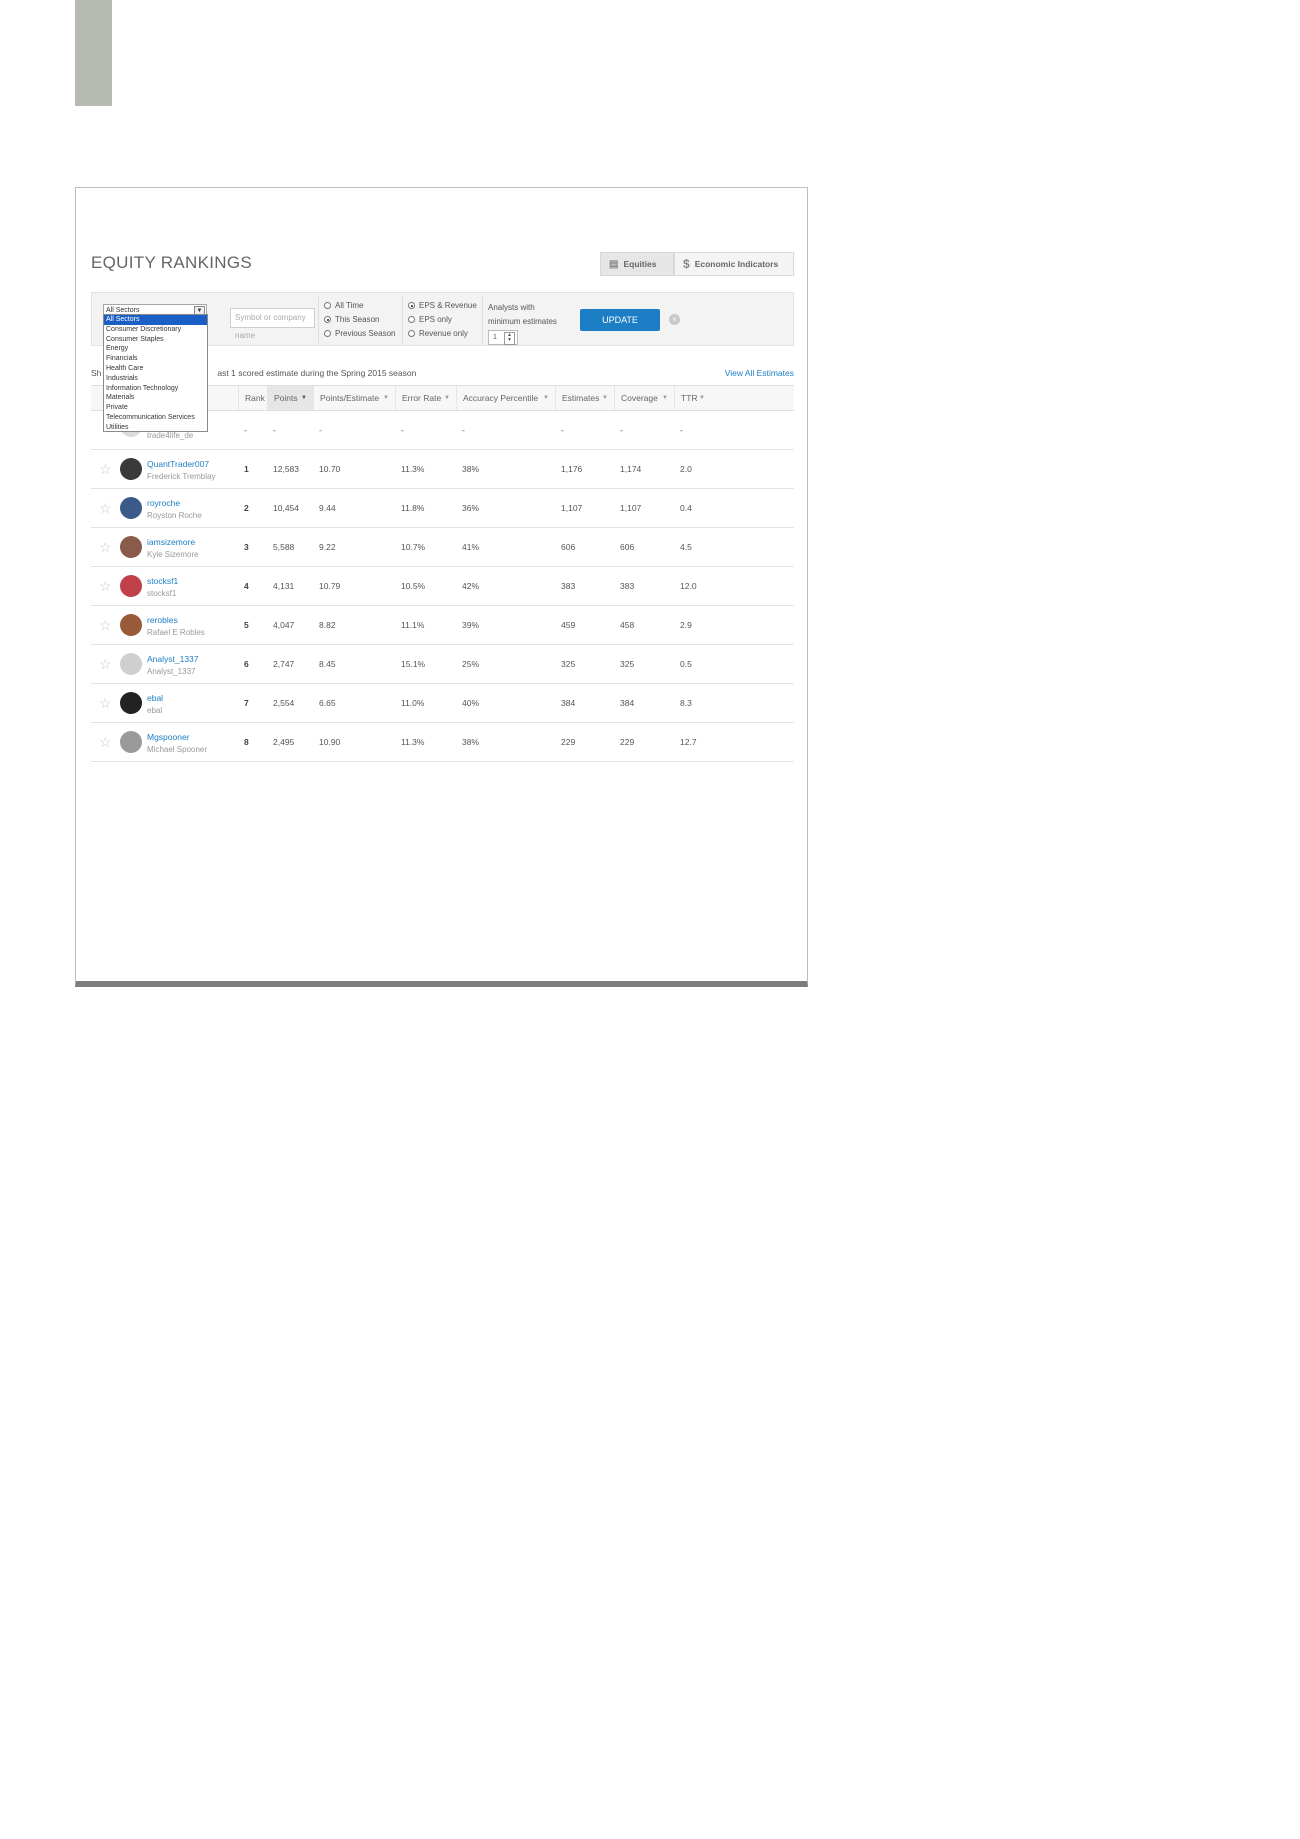  I want to click on row-real-name: Frederick Tremblay, so click(181, 476).